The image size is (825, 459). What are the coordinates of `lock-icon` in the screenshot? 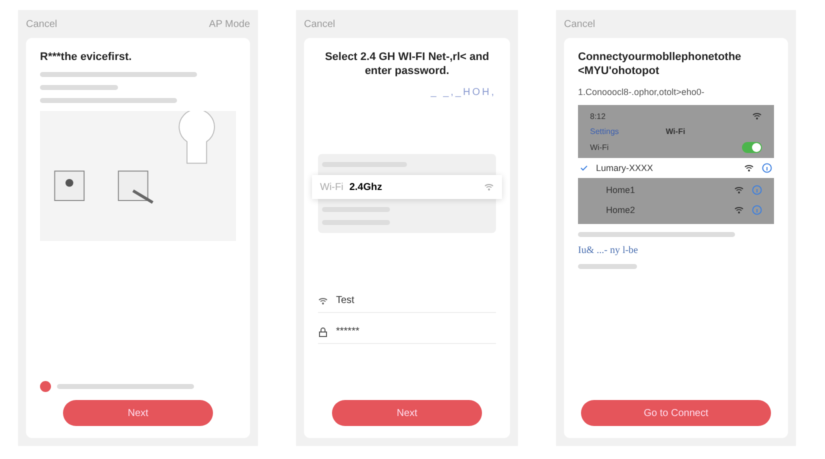 It's located at (323, 331).